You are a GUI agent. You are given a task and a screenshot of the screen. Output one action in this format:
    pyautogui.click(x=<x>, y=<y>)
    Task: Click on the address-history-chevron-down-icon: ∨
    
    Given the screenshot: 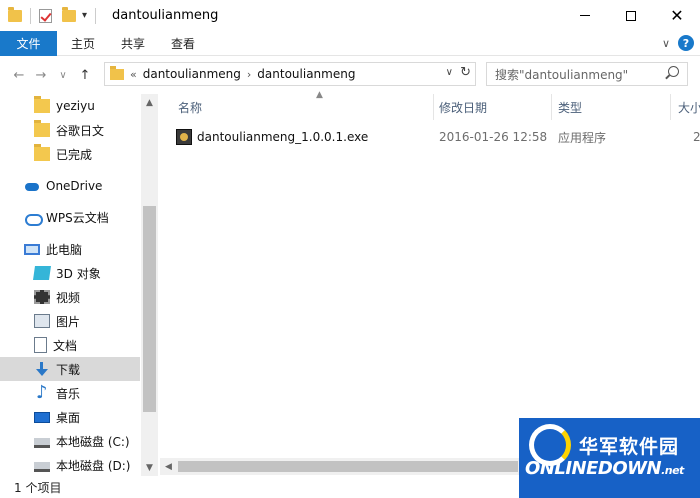 What is the action you would take?
    pyautogui.click(x=449, y=72)
    